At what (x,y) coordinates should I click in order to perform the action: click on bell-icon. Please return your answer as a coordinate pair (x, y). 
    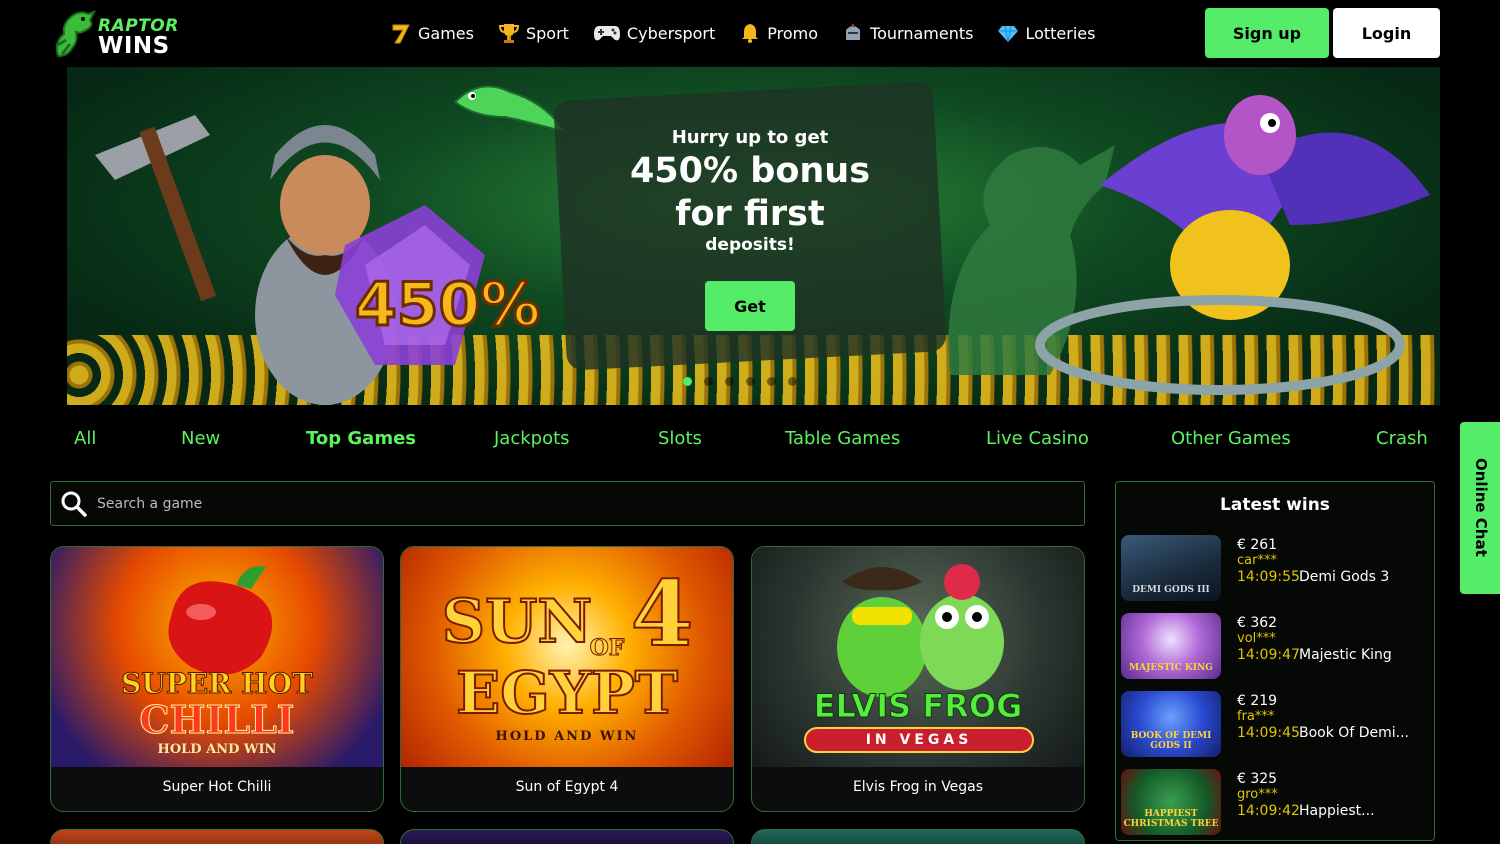
    Looking at the image, I should click on (750, 33).